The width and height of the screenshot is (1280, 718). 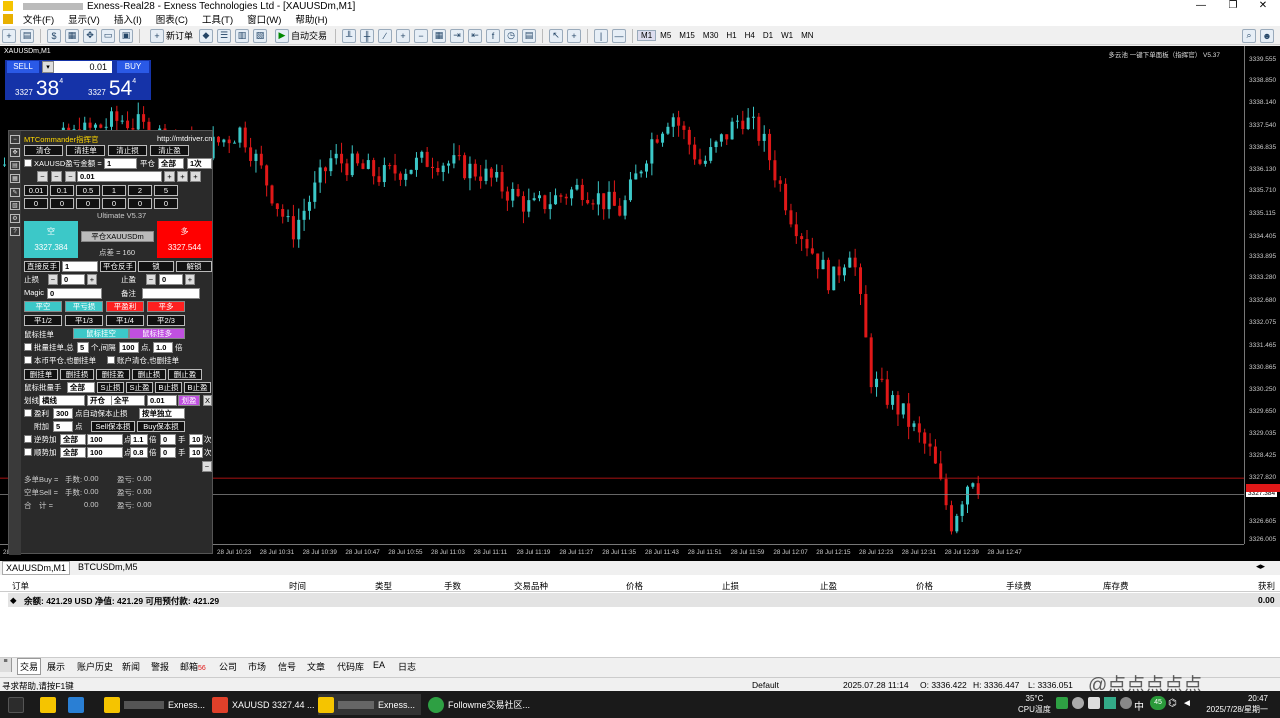 What do you see at coordinates (162, 413) in the screenshot?
I see `breakeven-mode-select: 按单独立` at bounding box center [162, 413].